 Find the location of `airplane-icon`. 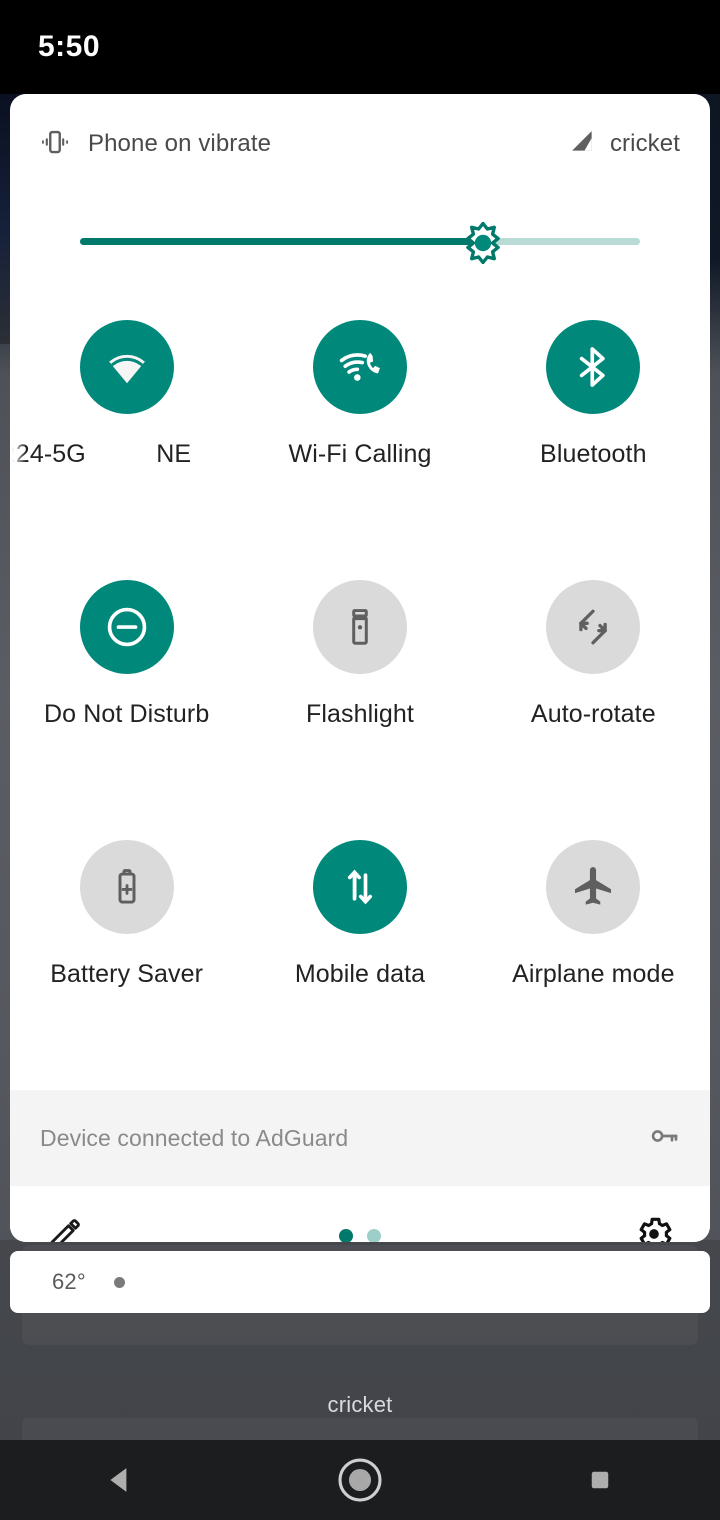

airplane-icon is located at coordinates (593, 886).